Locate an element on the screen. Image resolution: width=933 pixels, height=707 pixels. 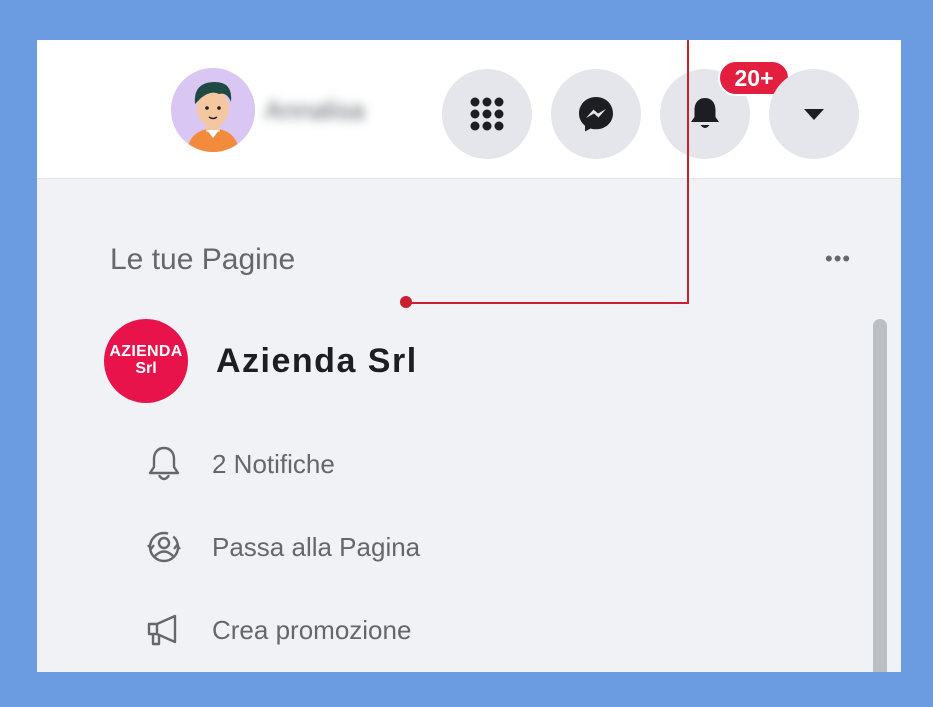
grid-menu-icon is located at coordinates (487, 114).